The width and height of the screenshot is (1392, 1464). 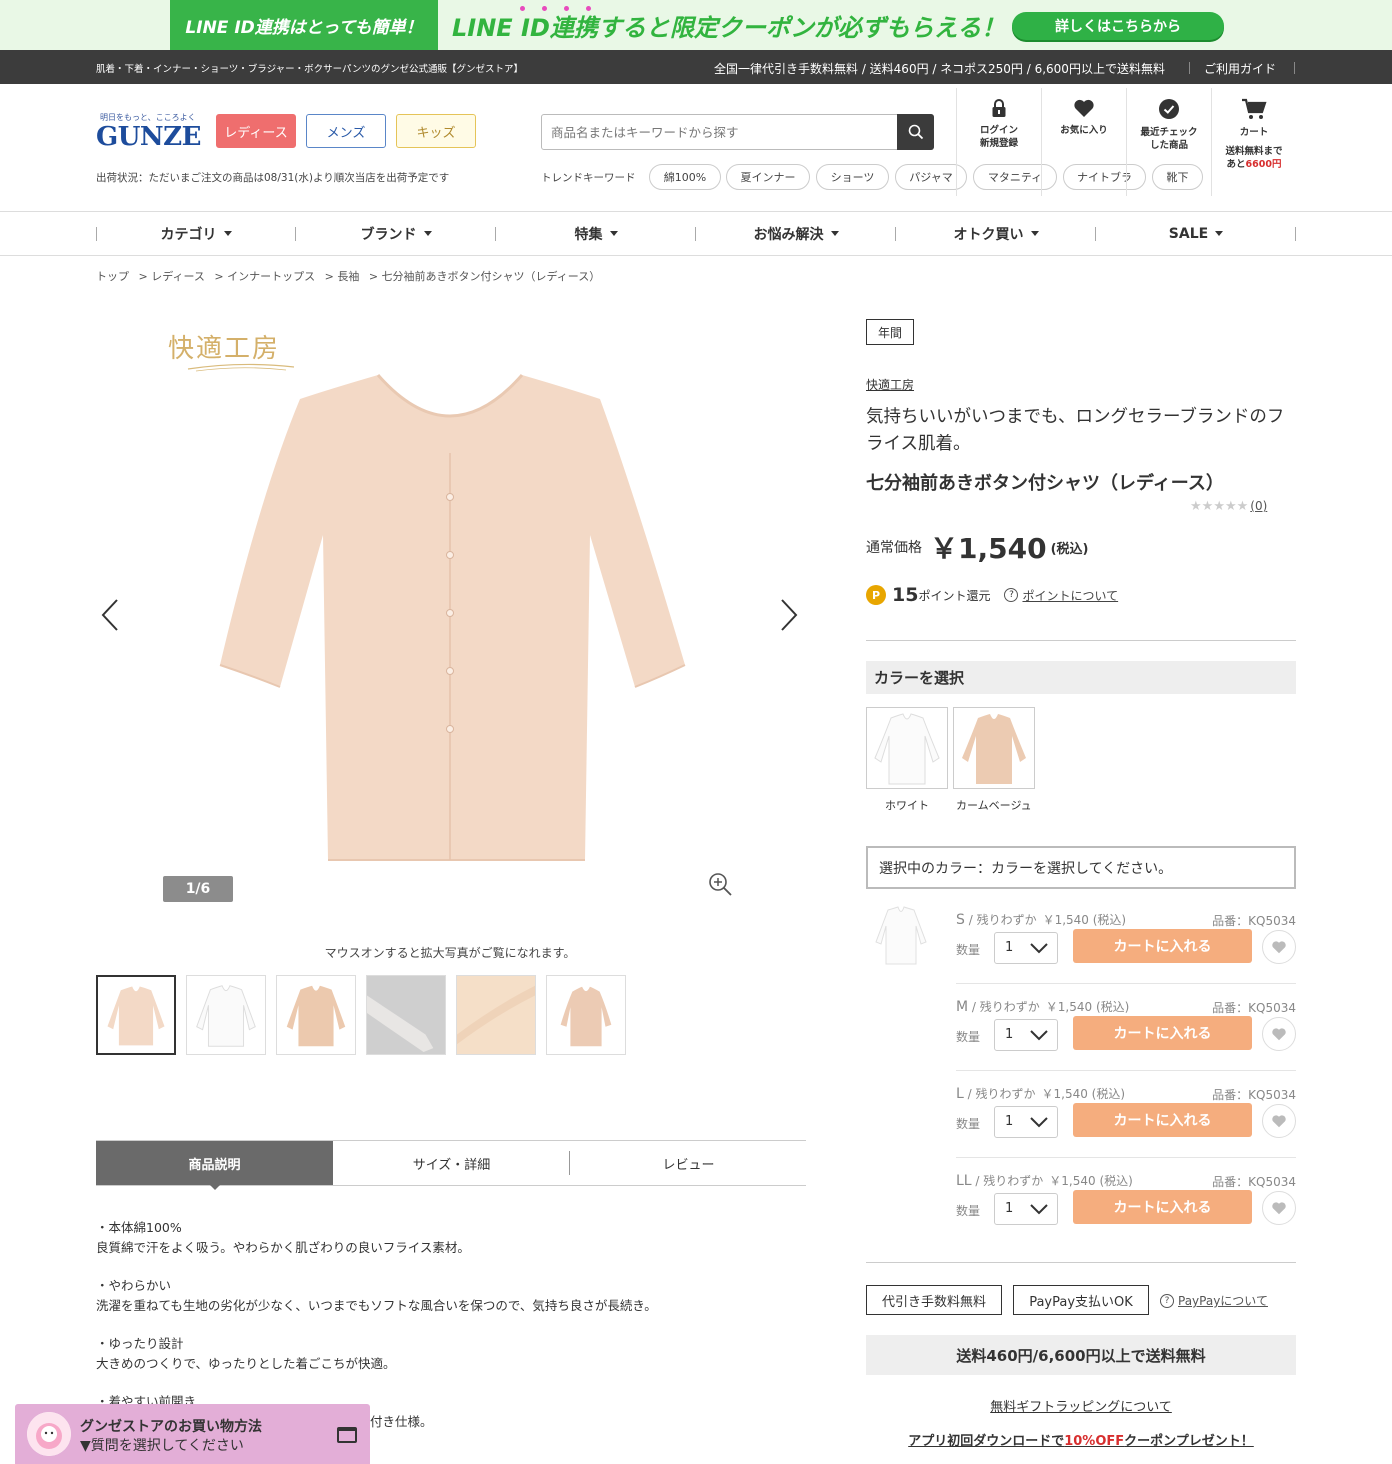 What do you see at coordinates (789, 615) in the screenshot?
I see `next-image-arrow` at bounding box center [789, 615].